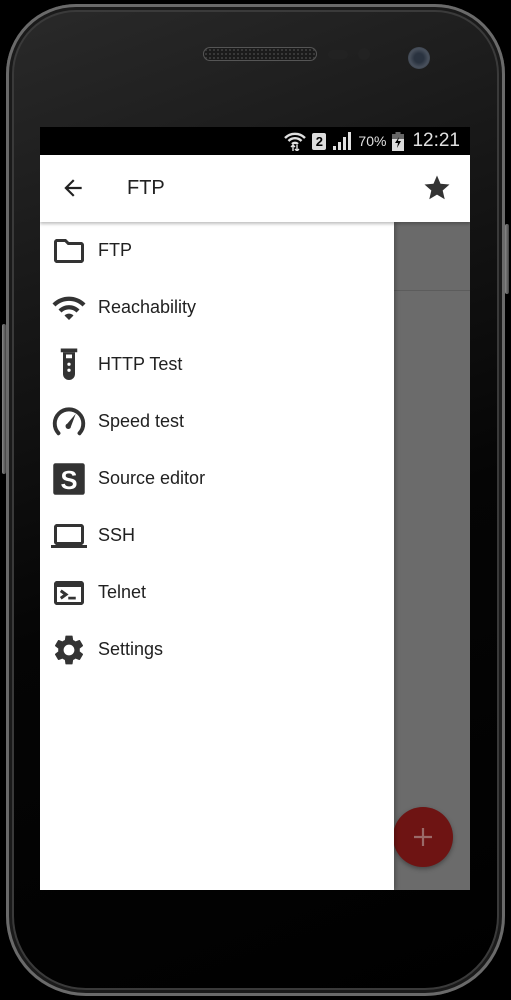 The width and height of the screenshot is (511, 1000). I want to click on proximity-sensor, so click(338, 54).